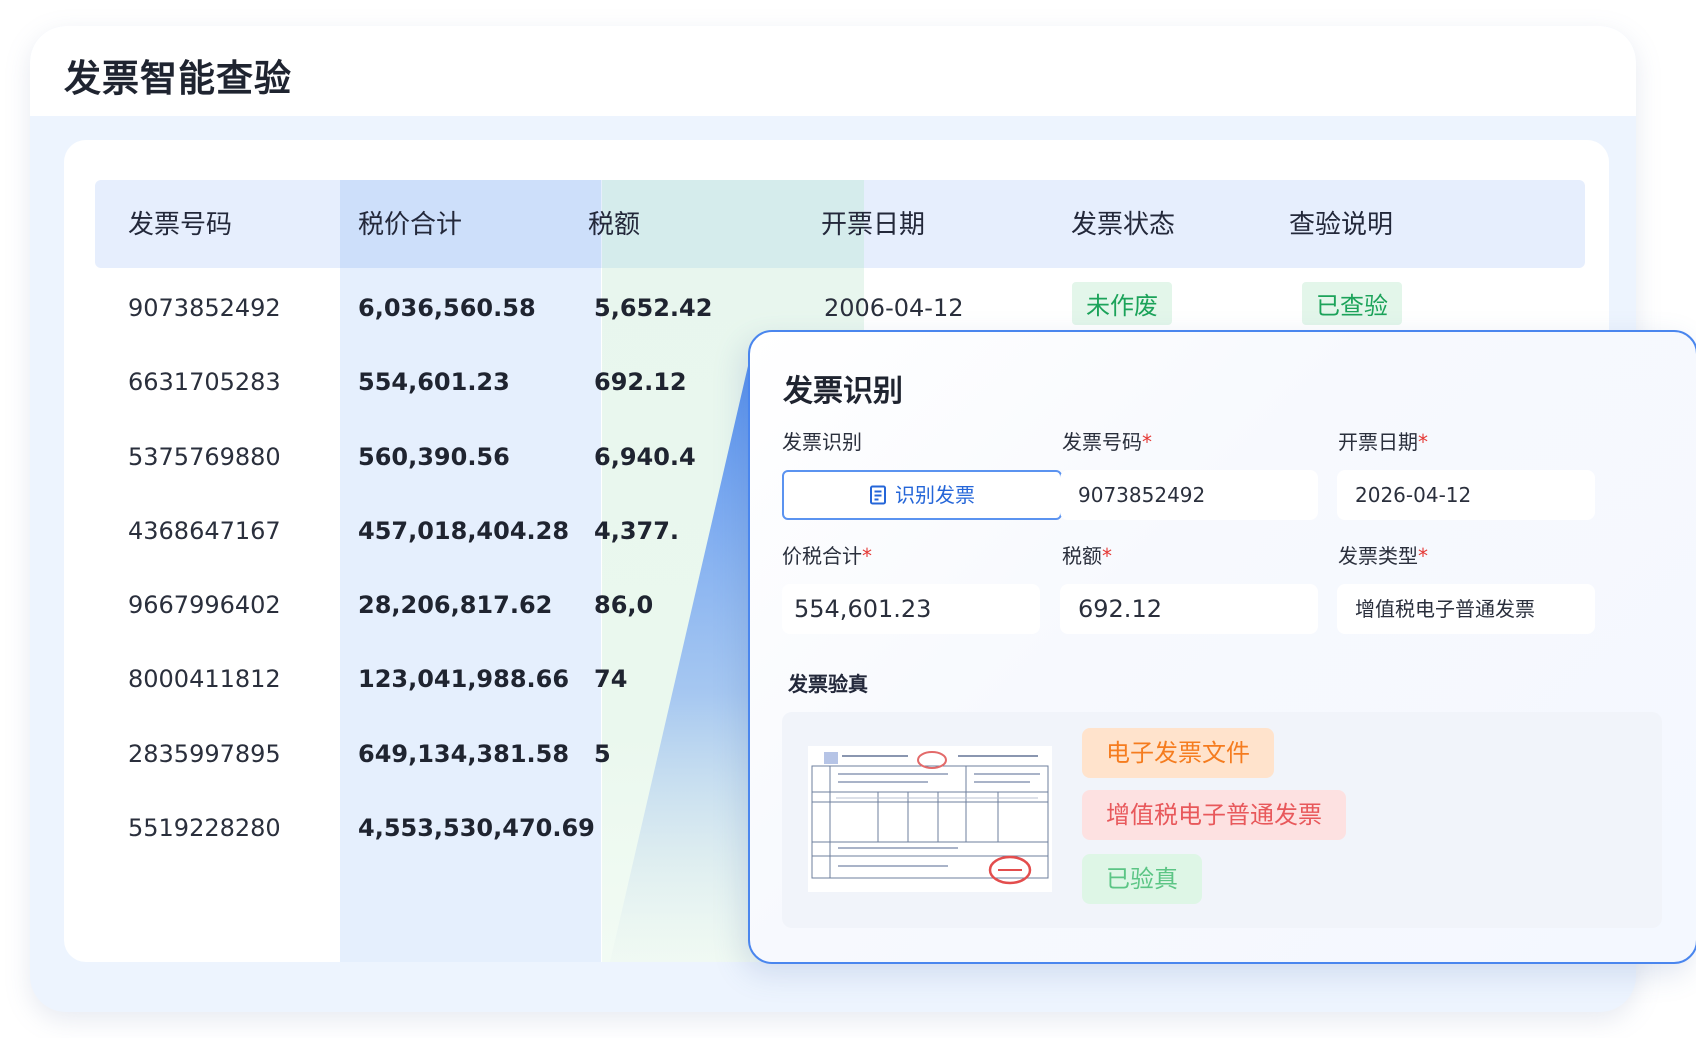 This screenshot has height=1038, width=1696. What do you see at coordinates (1189, 495) in the screenshot?
I see `invoice-number-field: 9073852492` at bounding box center [1189, 495].